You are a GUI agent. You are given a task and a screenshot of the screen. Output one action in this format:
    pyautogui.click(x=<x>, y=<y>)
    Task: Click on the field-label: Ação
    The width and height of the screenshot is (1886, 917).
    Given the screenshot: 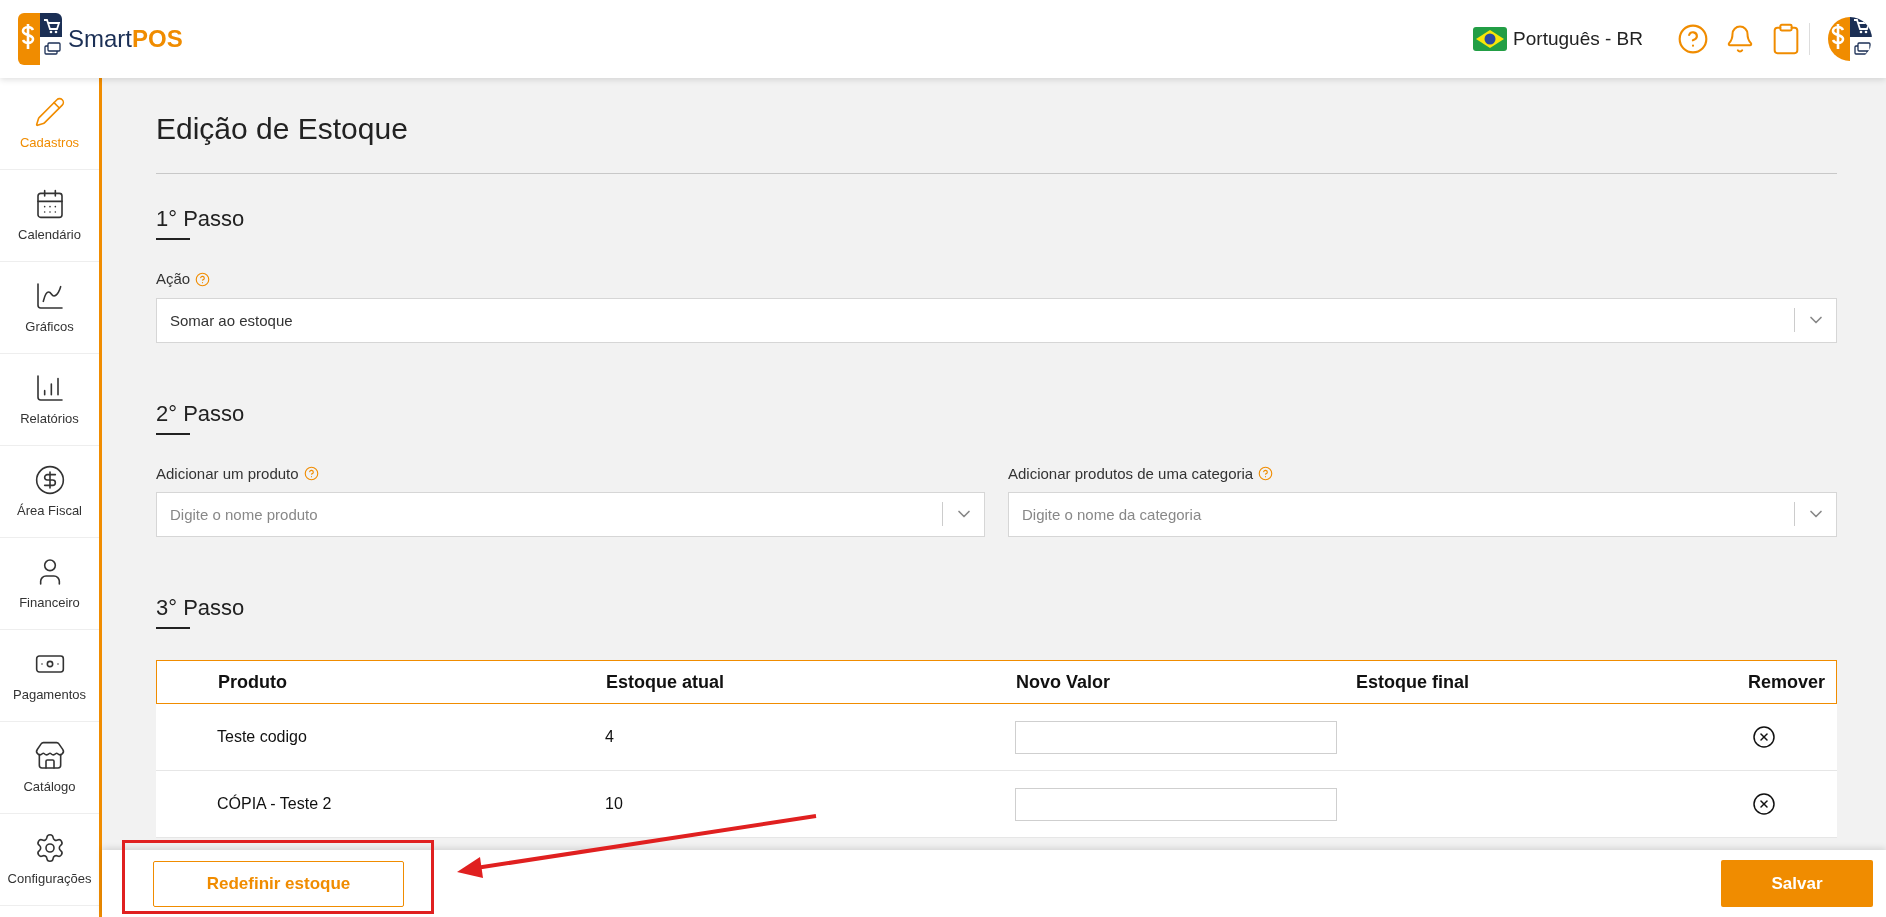 What is the action you would take?
    pyautogui.click(x=173, y=279)
    